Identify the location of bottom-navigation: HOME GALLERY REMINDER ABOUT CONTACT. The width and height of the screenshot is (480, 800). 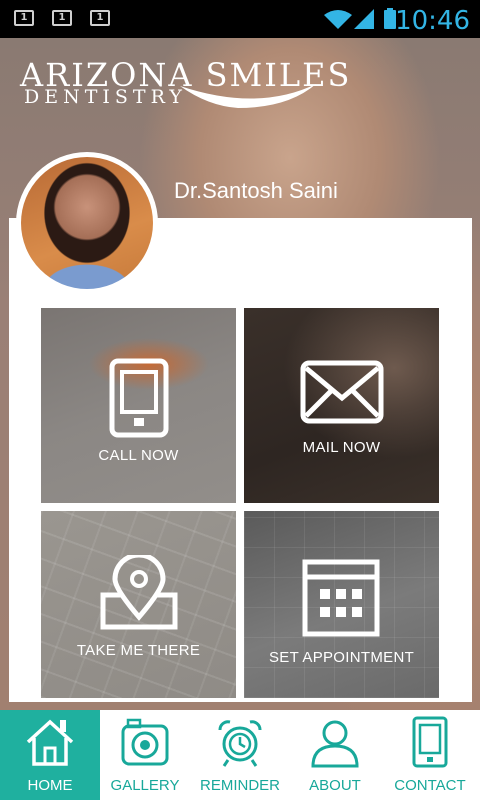
(240, 755).